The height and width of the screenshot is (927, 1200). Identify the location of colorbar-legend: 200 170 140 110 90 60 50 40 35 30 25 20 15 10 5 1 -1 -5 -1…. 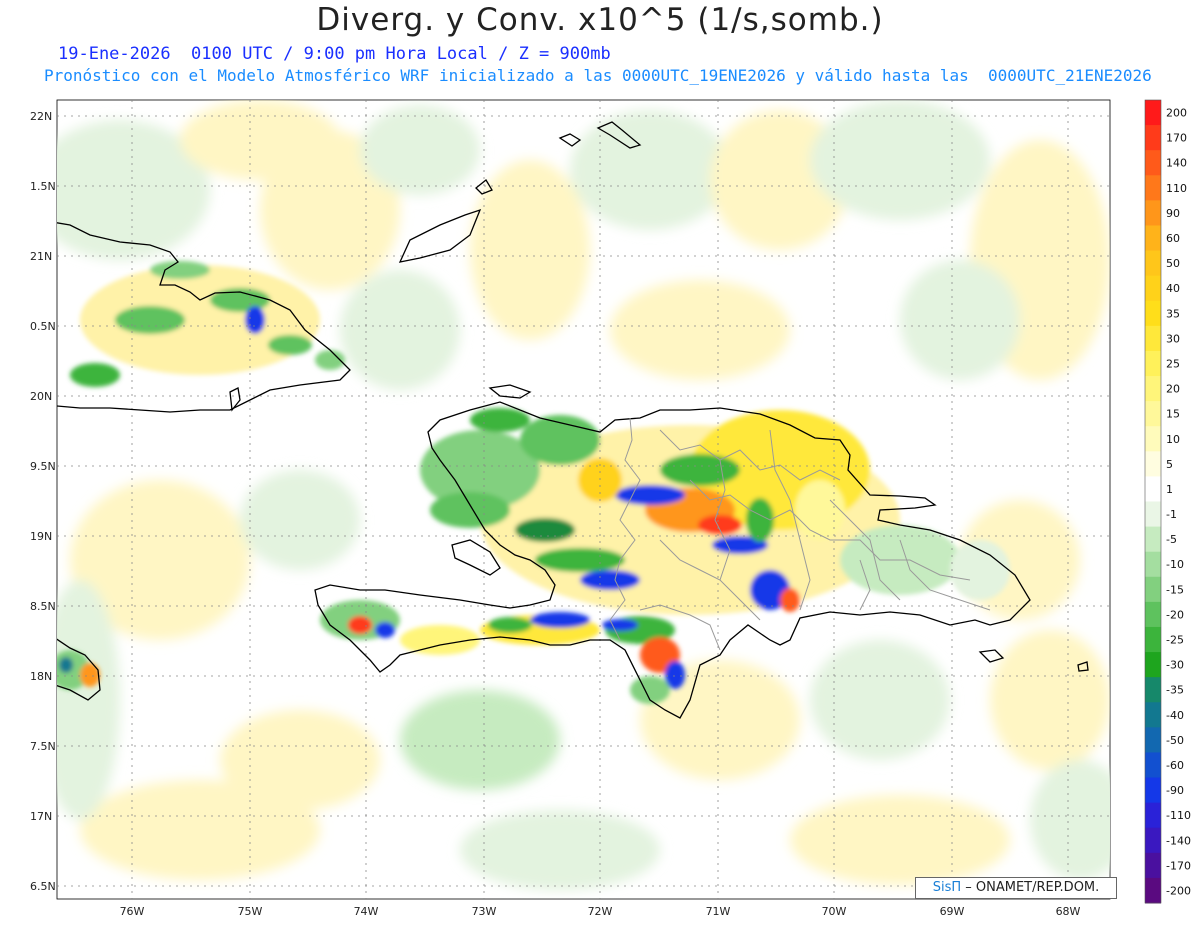
(1167, 501).